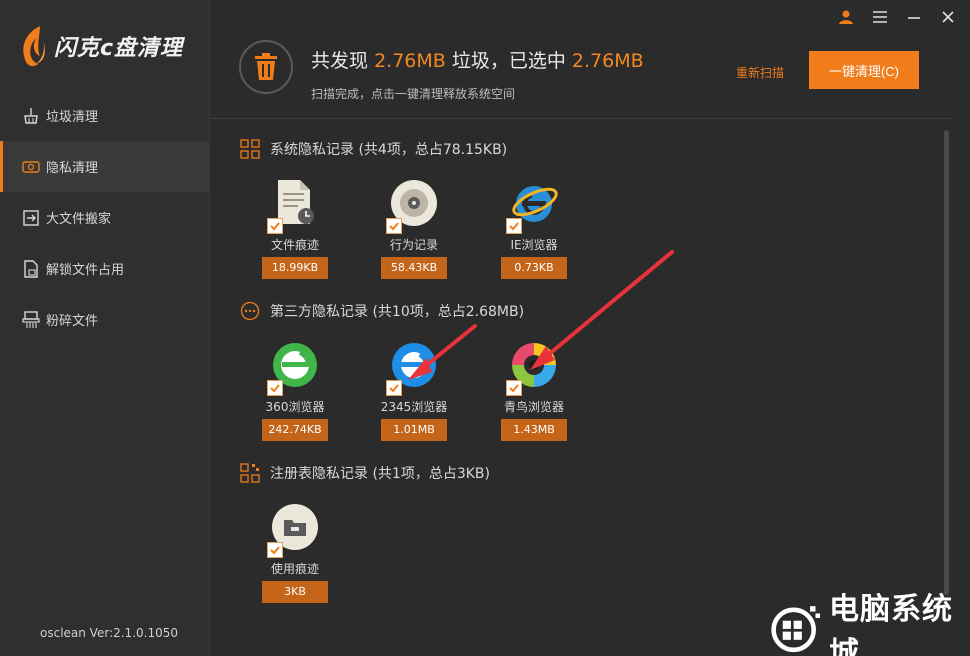 The height and width of the screenshot is (656, 970). I want to click on move-icon, so click(31, 218).